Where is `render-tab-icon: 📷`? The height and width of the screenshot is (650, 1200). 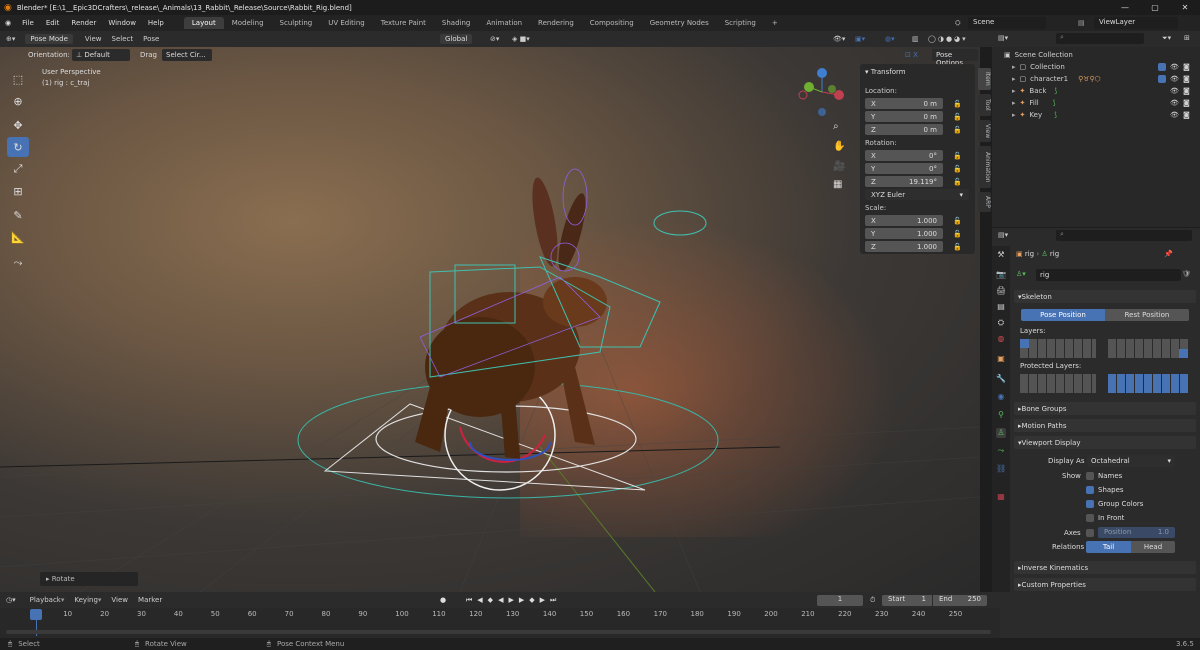
render-tab-icon: 📷 is located at coordinates (1001, 275).